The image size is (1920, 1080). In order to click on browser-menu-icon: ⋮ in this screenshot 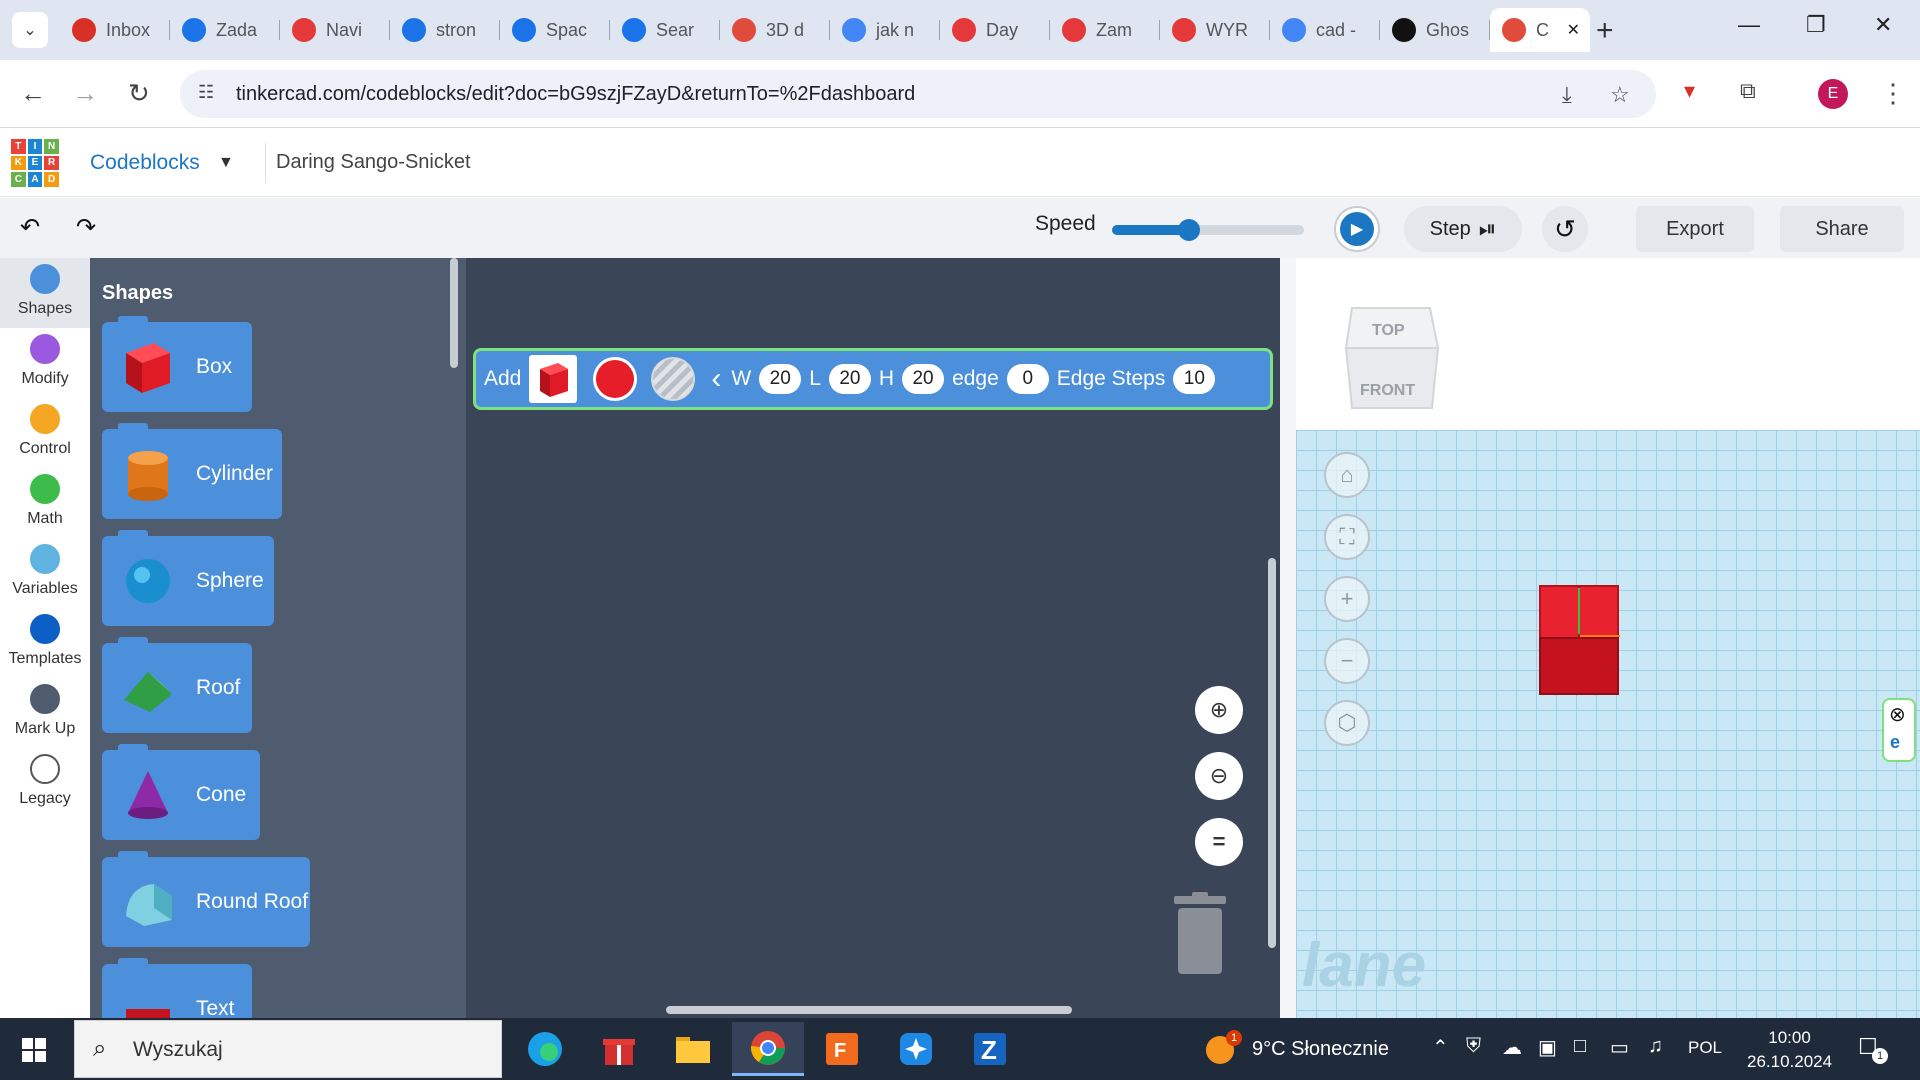, I will do `click(1893, 93)`.